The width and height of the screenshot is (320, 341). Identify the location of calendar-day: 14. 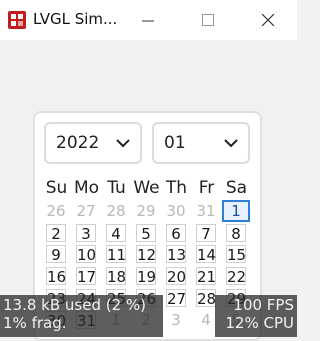
(206, 254).